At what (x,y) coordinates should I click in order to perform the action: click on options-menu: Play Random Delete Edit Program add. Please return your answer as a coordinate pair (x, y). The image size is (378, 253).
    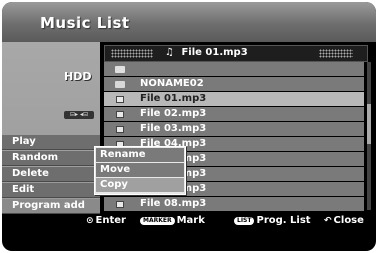
    Looking at the image, I should click on (51, 175).